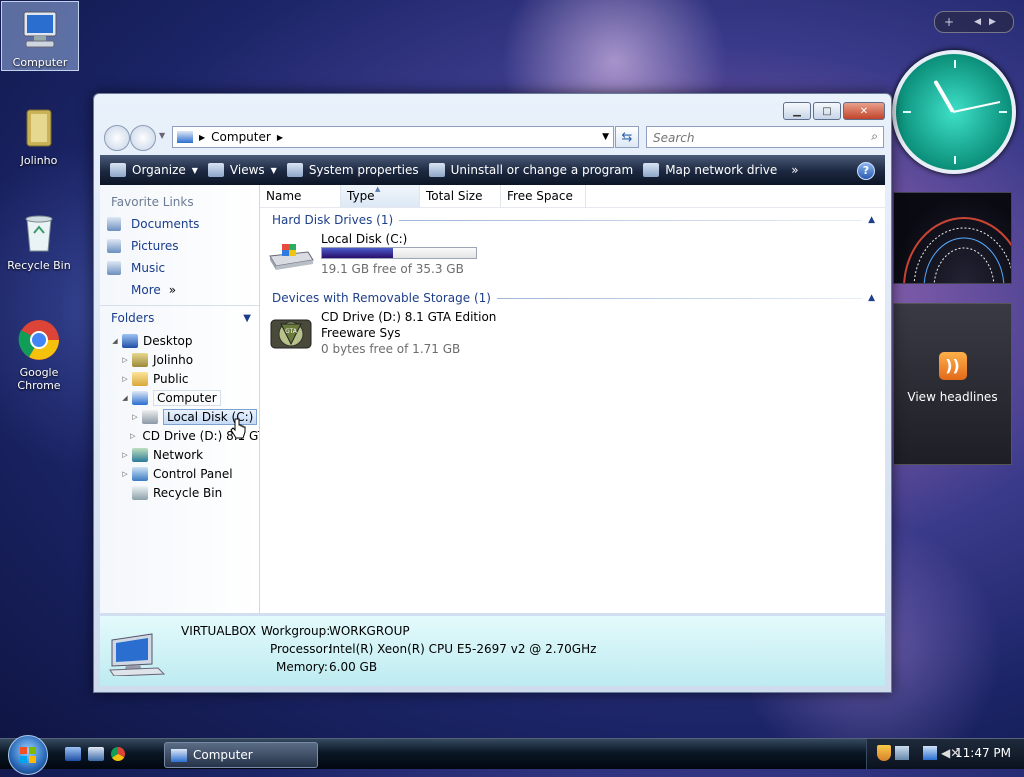 Image resolution: width=1024 pixels, height=777 pixels. Describe the element at coordinates (140, 378) in the screenshot. I see `folder-icon` at that location.